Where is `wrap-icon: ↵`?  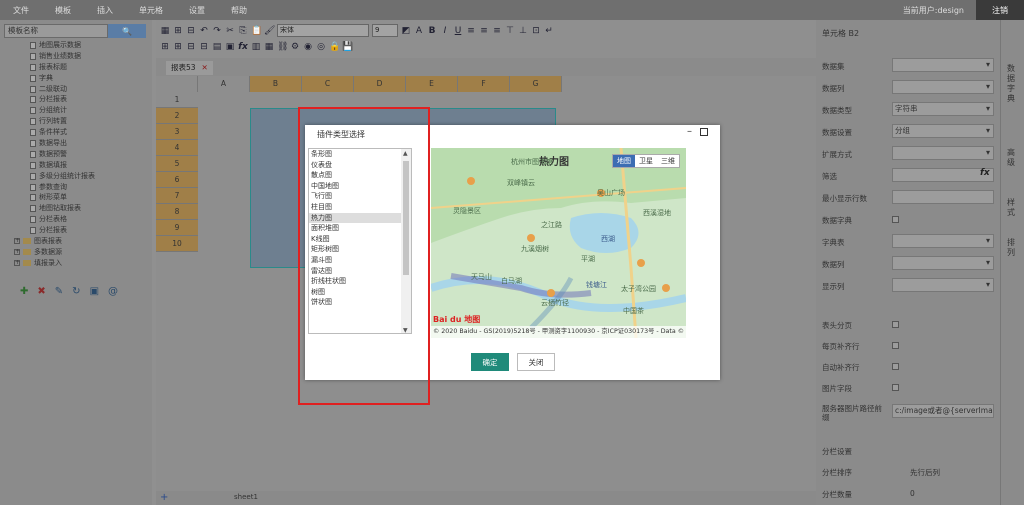 wrap-icon: ↵ is located at coordinates (549, 31).